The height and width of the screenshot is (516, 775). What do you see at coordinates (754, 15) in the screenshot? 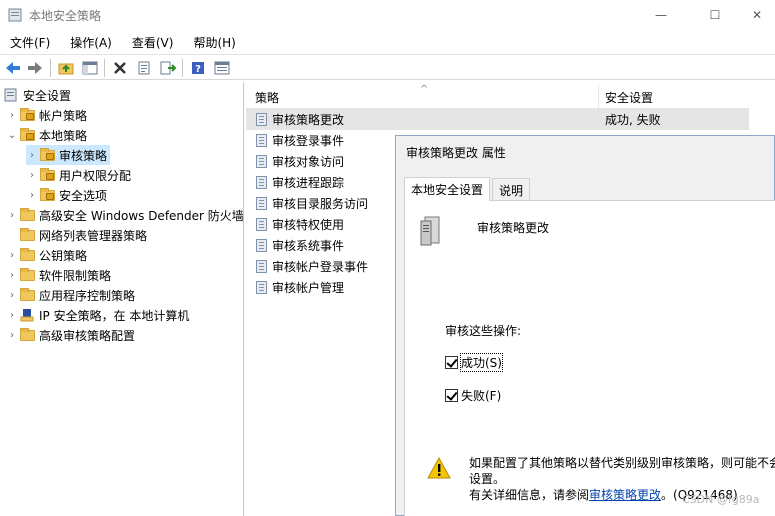
I see `close-button: ✕` at bounding box center [754, 15].